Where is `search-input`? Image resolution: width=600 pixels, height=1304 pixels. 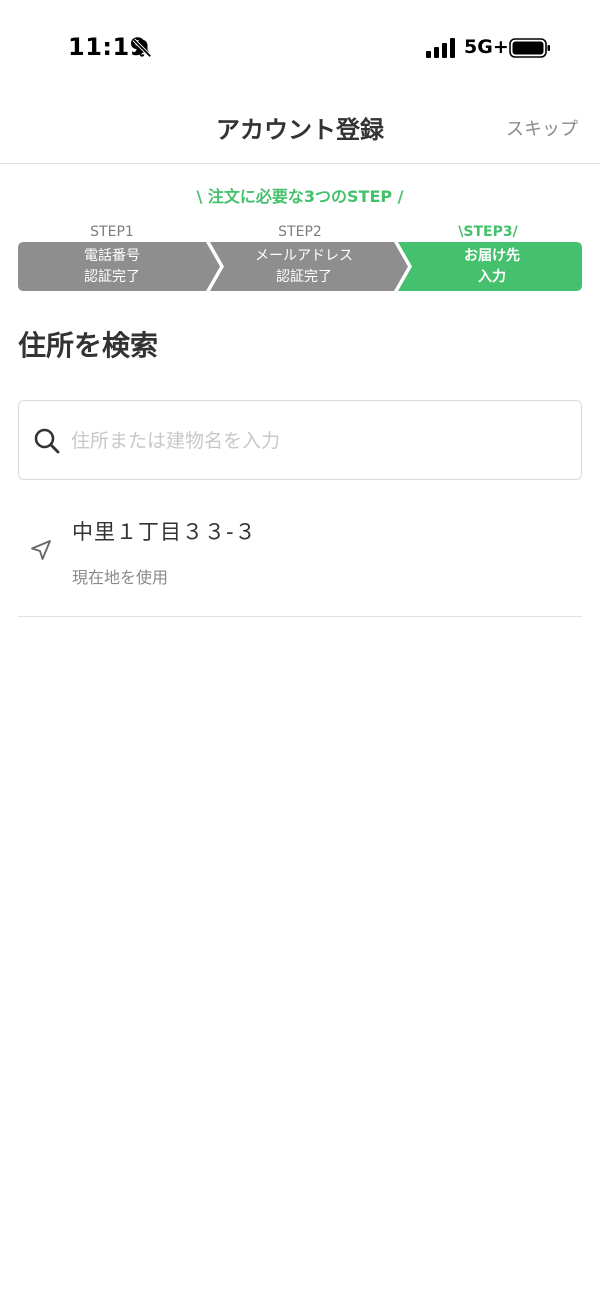
search-input is located at coordinates (318, 441).